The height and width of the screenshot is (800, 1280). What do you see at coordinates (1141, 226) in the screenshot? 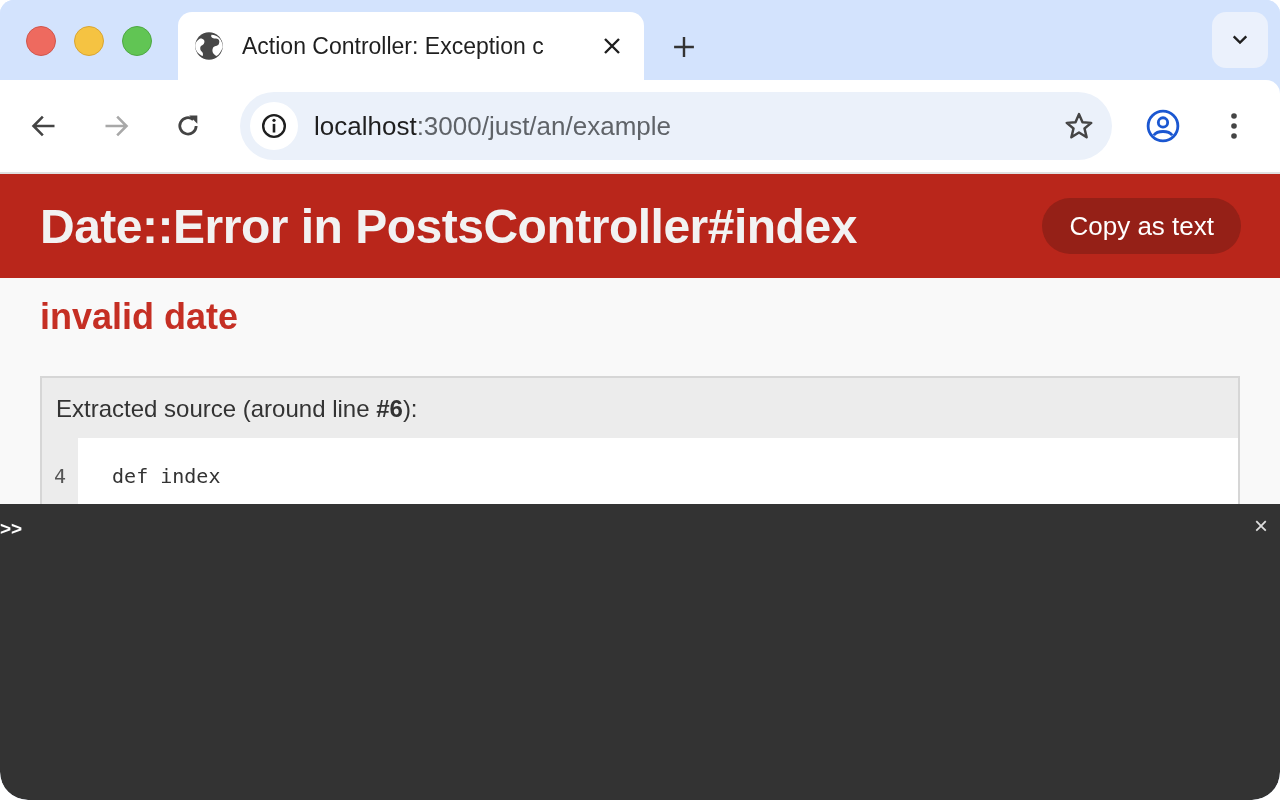
I see `copy-as-text-button: Copy as text` at bounding box center [1141, 226].